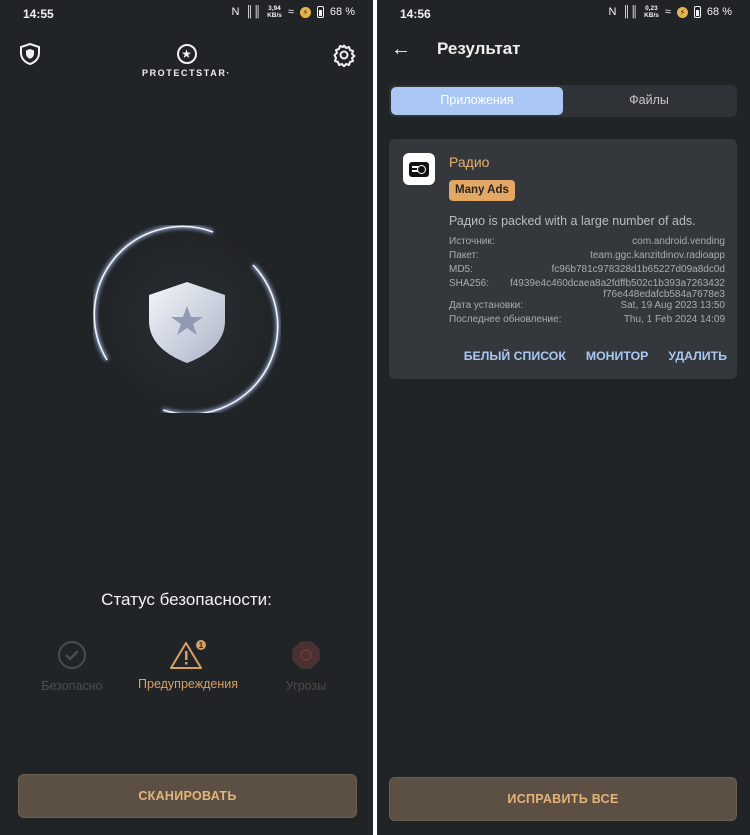 Image resolution: width=750 pixels, height=835 pixels. What do you see at coordinates (419, 169) in the screenshot?
I see `radio-app-icon` at bounding box center [419, 169].